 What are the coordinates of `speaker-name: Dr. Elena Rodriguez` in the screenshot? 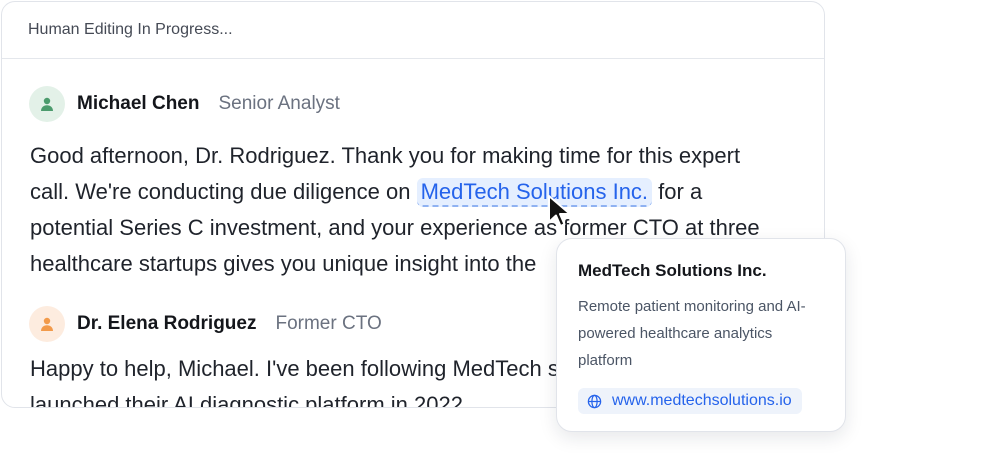 It's located at (167, 323).